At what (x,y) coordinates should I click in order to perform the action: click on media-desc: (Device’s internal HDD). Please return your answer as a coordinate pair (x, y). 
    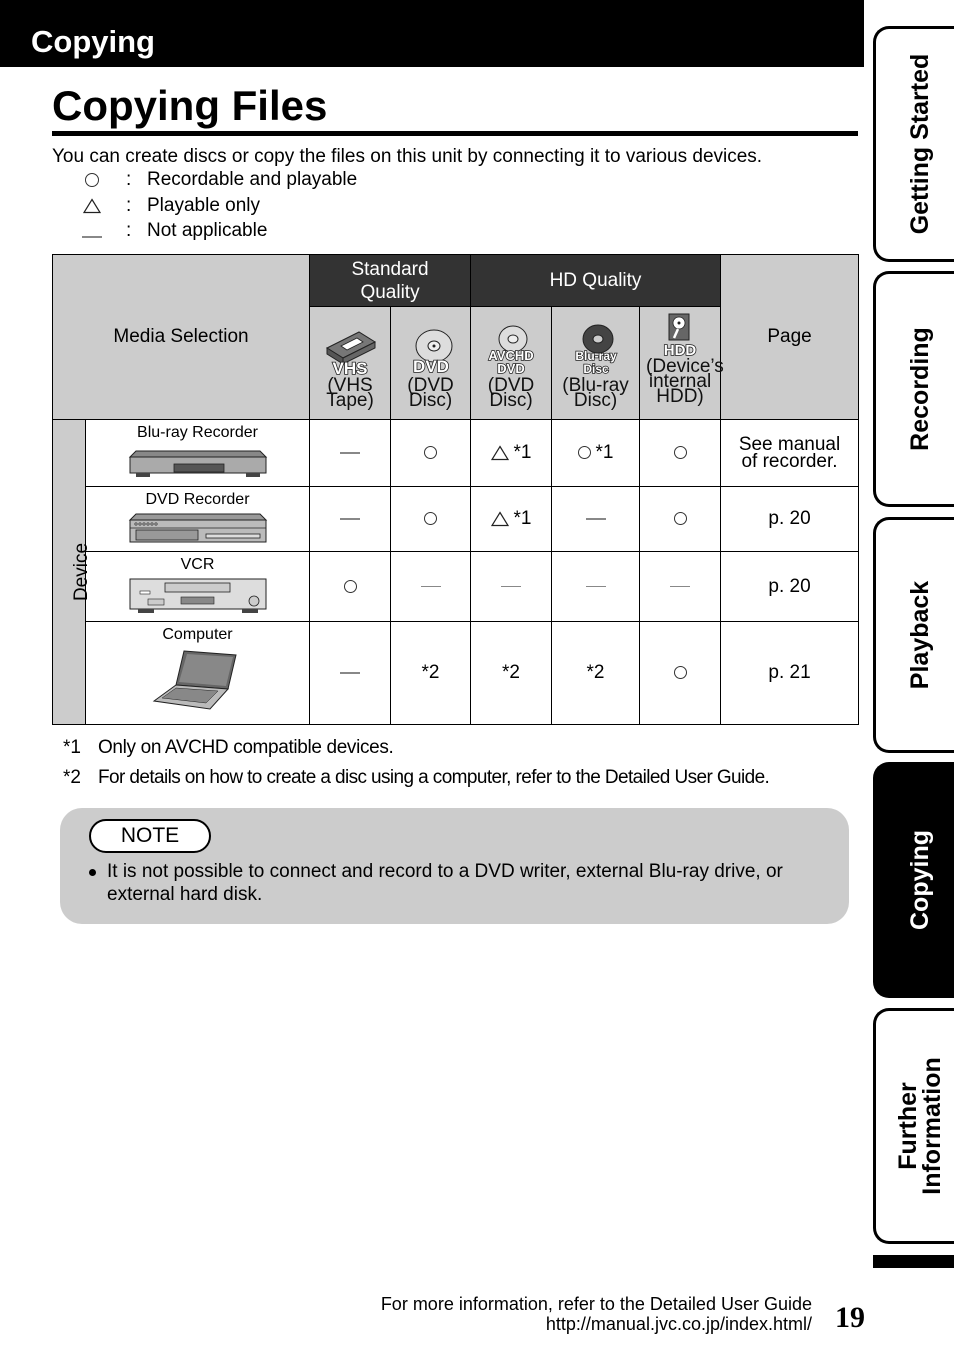
    Looking at the image, I should click on (685, 381).